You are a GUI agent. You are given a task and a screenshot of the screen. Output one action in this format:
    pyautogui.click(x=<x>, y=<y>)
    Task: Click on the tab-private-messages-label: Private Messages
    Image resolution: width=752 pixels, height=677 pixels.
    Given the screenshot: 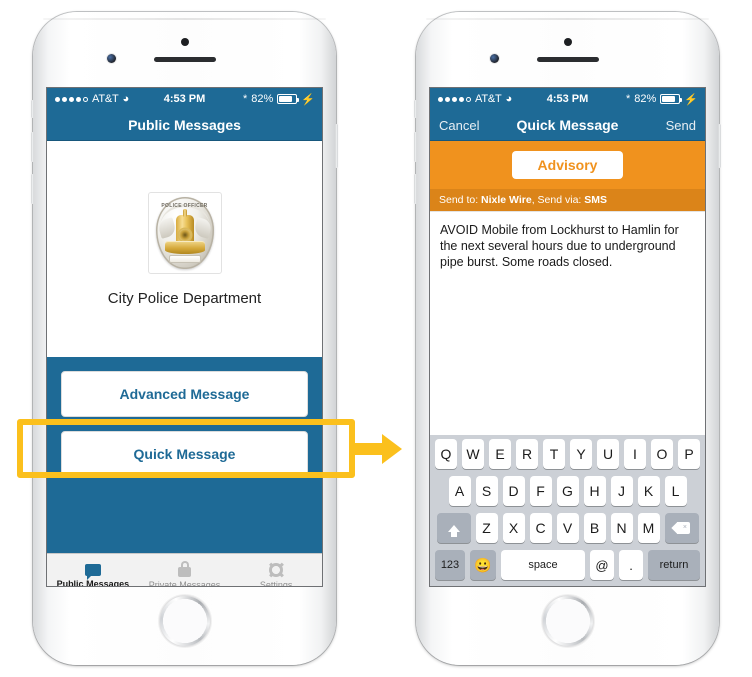 What is the action you would take?
    pyautogui.click(x=184, y=583)
    